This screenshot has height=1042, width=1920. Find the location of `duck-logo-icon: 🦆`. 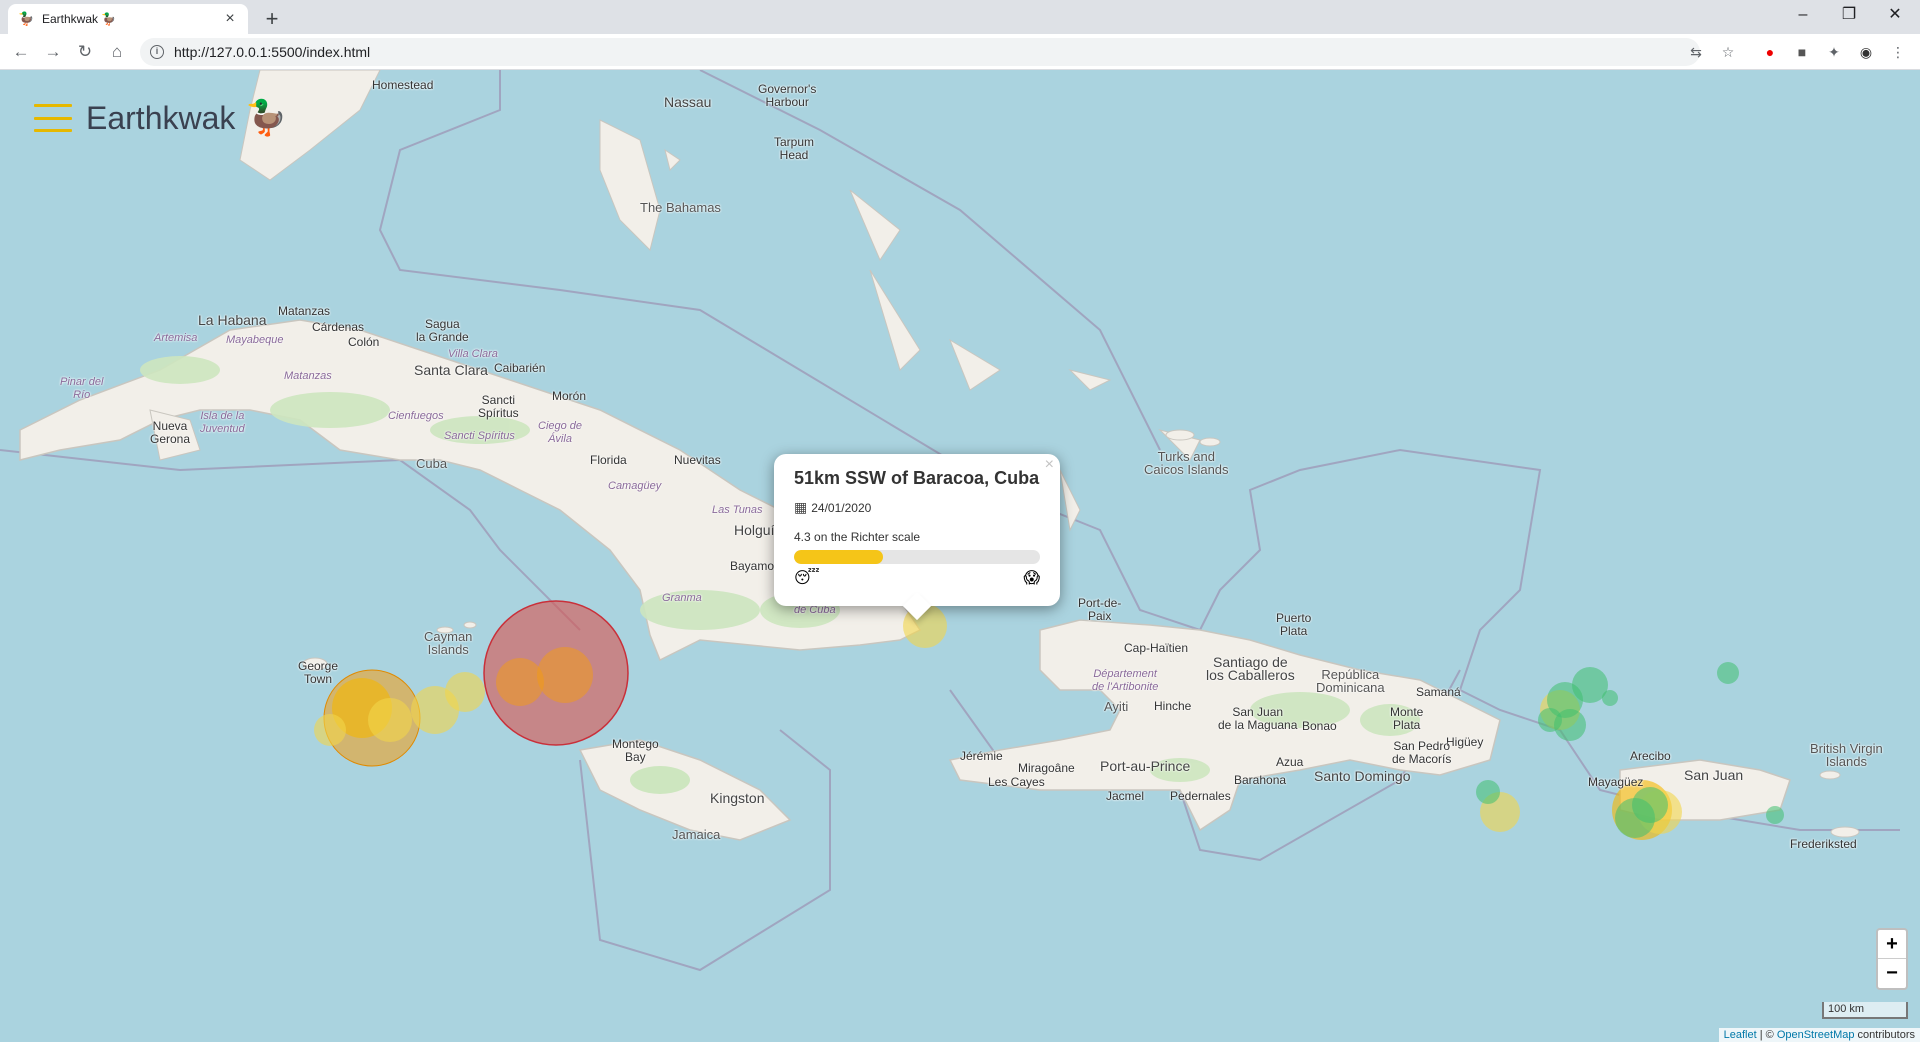

duck-logo-icon: 🦆 is located at coordinates (266, 118).